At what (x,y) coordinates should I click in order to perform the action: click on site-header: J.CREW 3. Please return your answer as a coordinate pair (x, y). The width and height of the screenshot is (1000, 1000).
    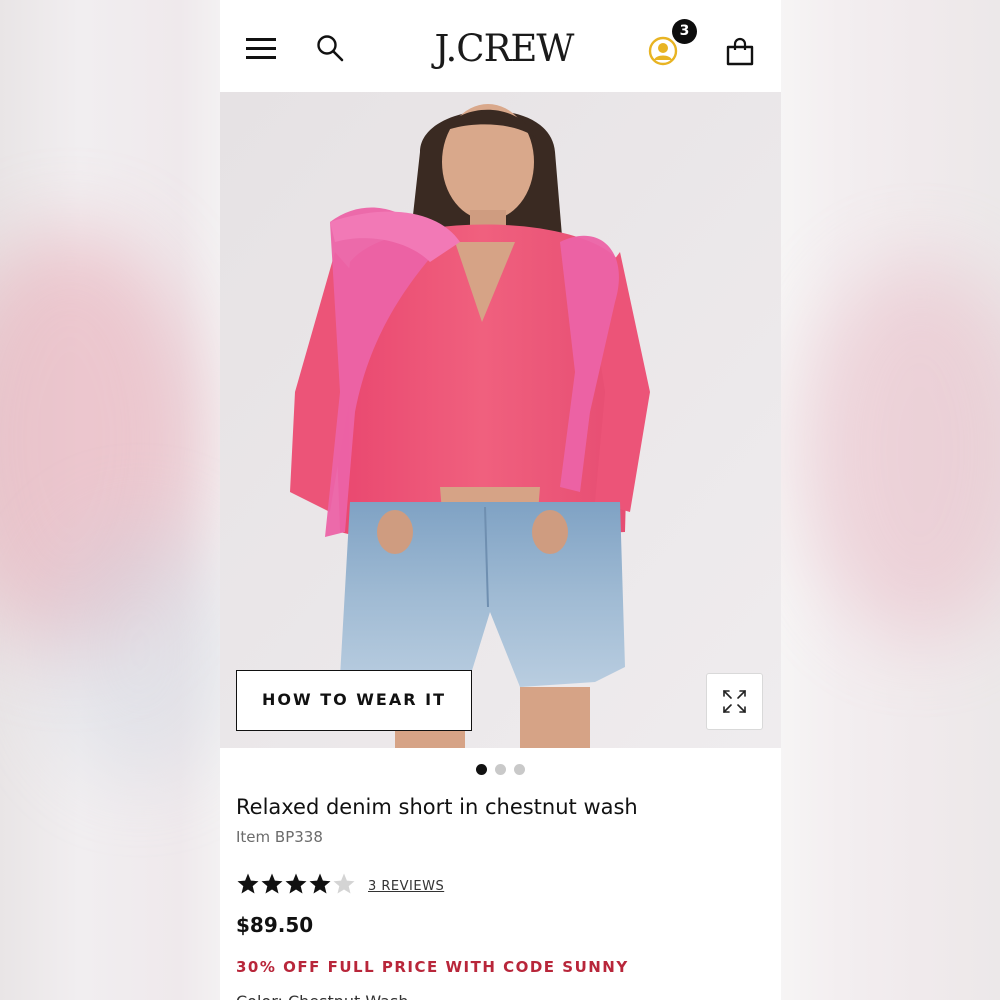
    Looking at the image, I should click on (500, 46).